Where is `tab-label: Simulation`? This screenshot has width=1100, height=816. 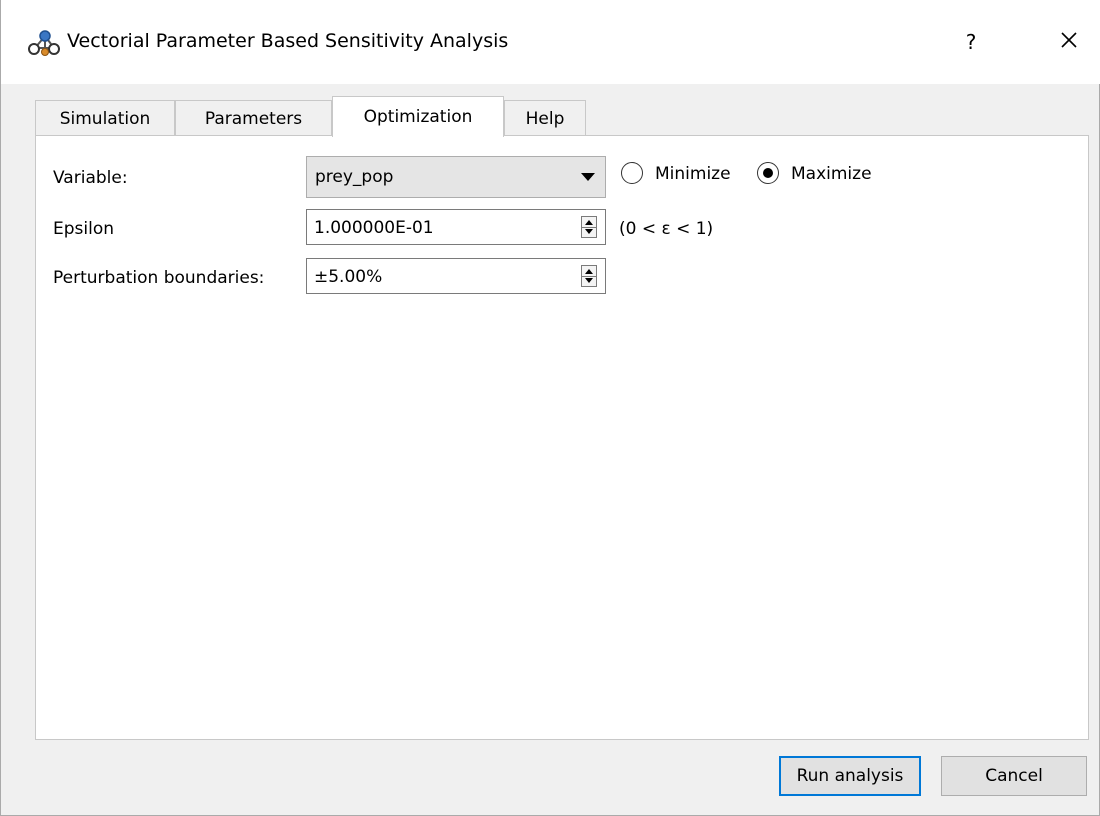 tab-label: Simulation is located at coordinates (105, 118).